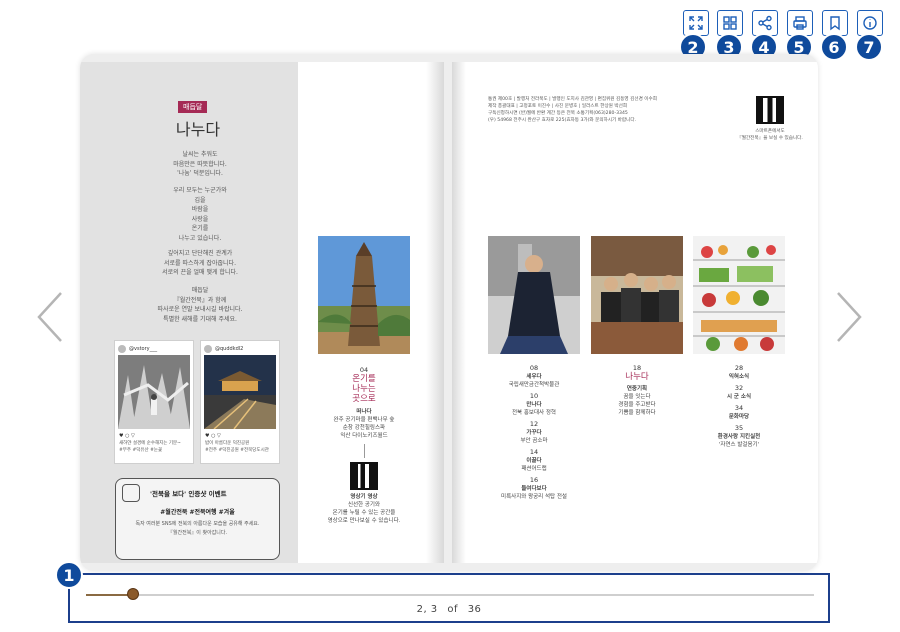 The height and width of the screenshot is (632, 900). Describe the element at coordinates (50, 317) in the screenshot. I see `previous-page-arrow-icon` at that location.